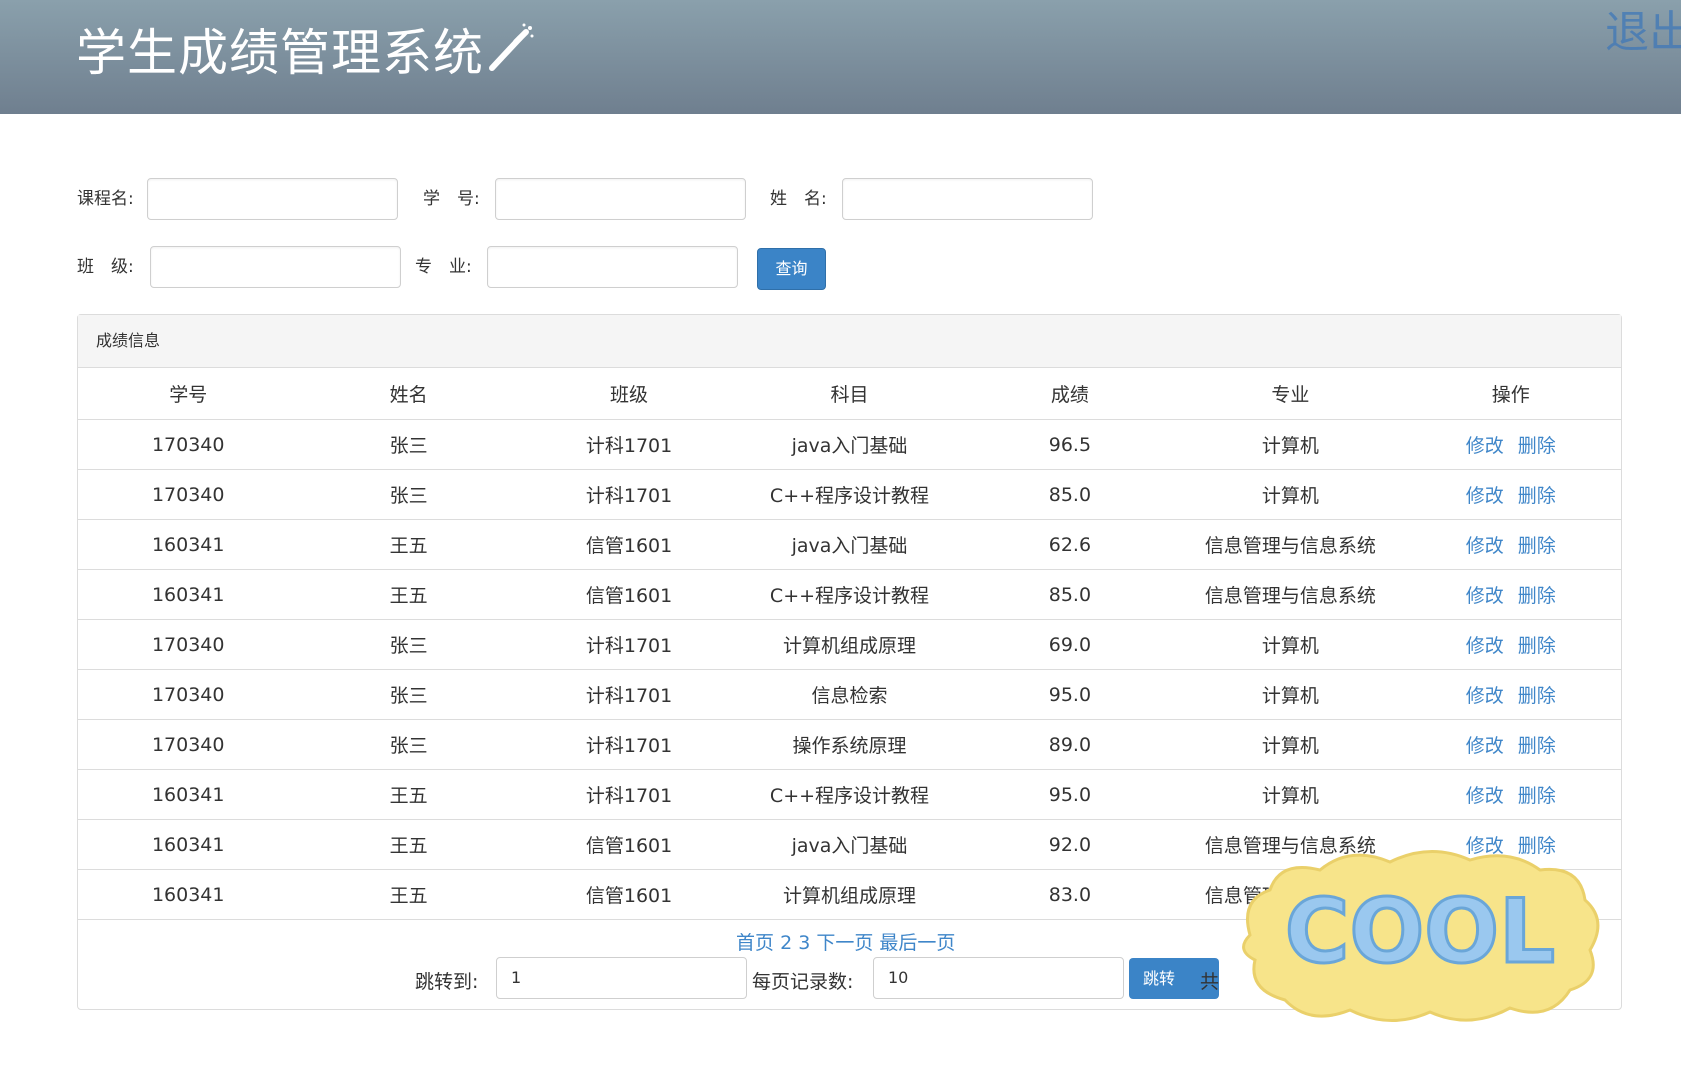  I want to click on panel-heading: 成绩信息, so click(849, 341).